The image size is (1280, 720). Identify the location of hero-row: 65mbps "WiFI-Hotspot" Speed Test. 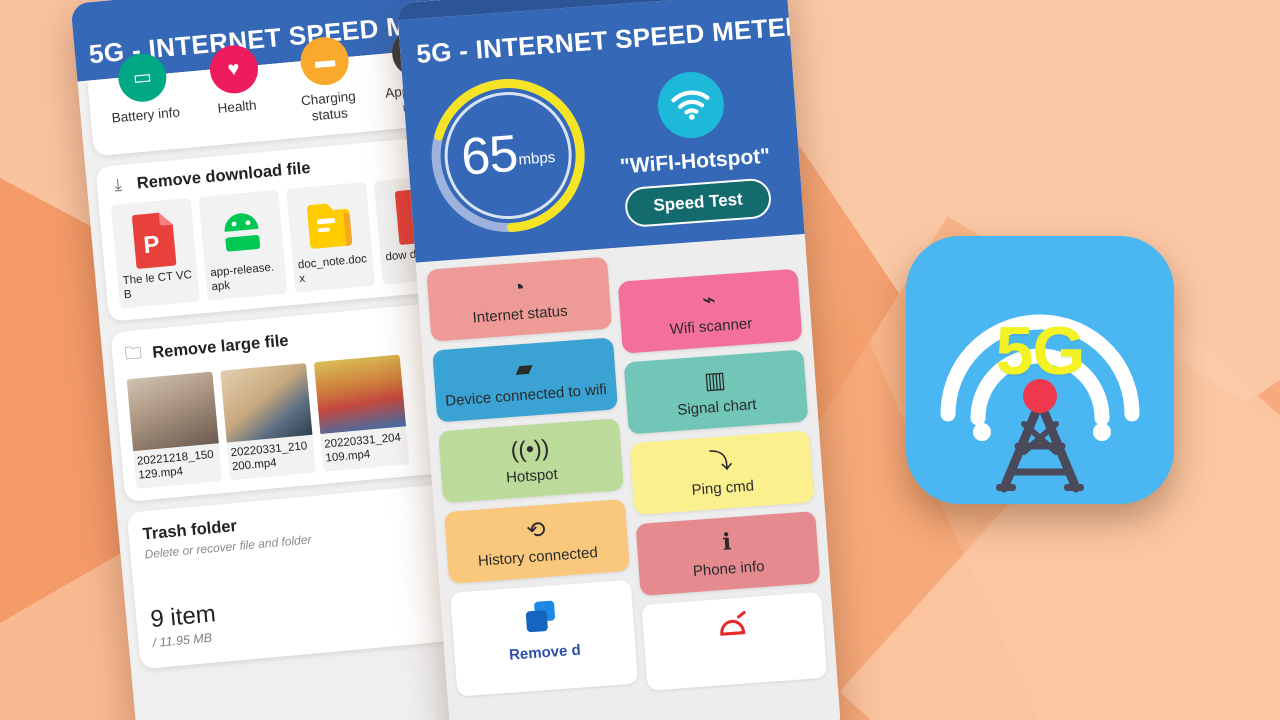
(602, 149).